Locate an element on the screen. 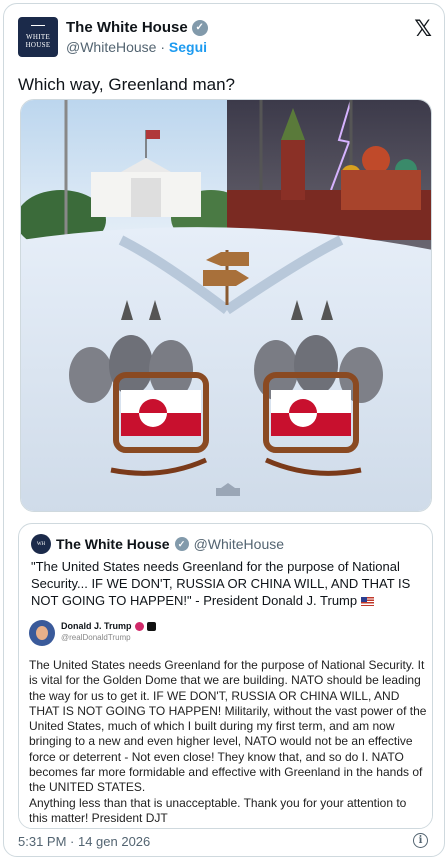 This screenshot has height=860, width=448. account-handle: @WhiteHouse is located at coordinates (111, 47).